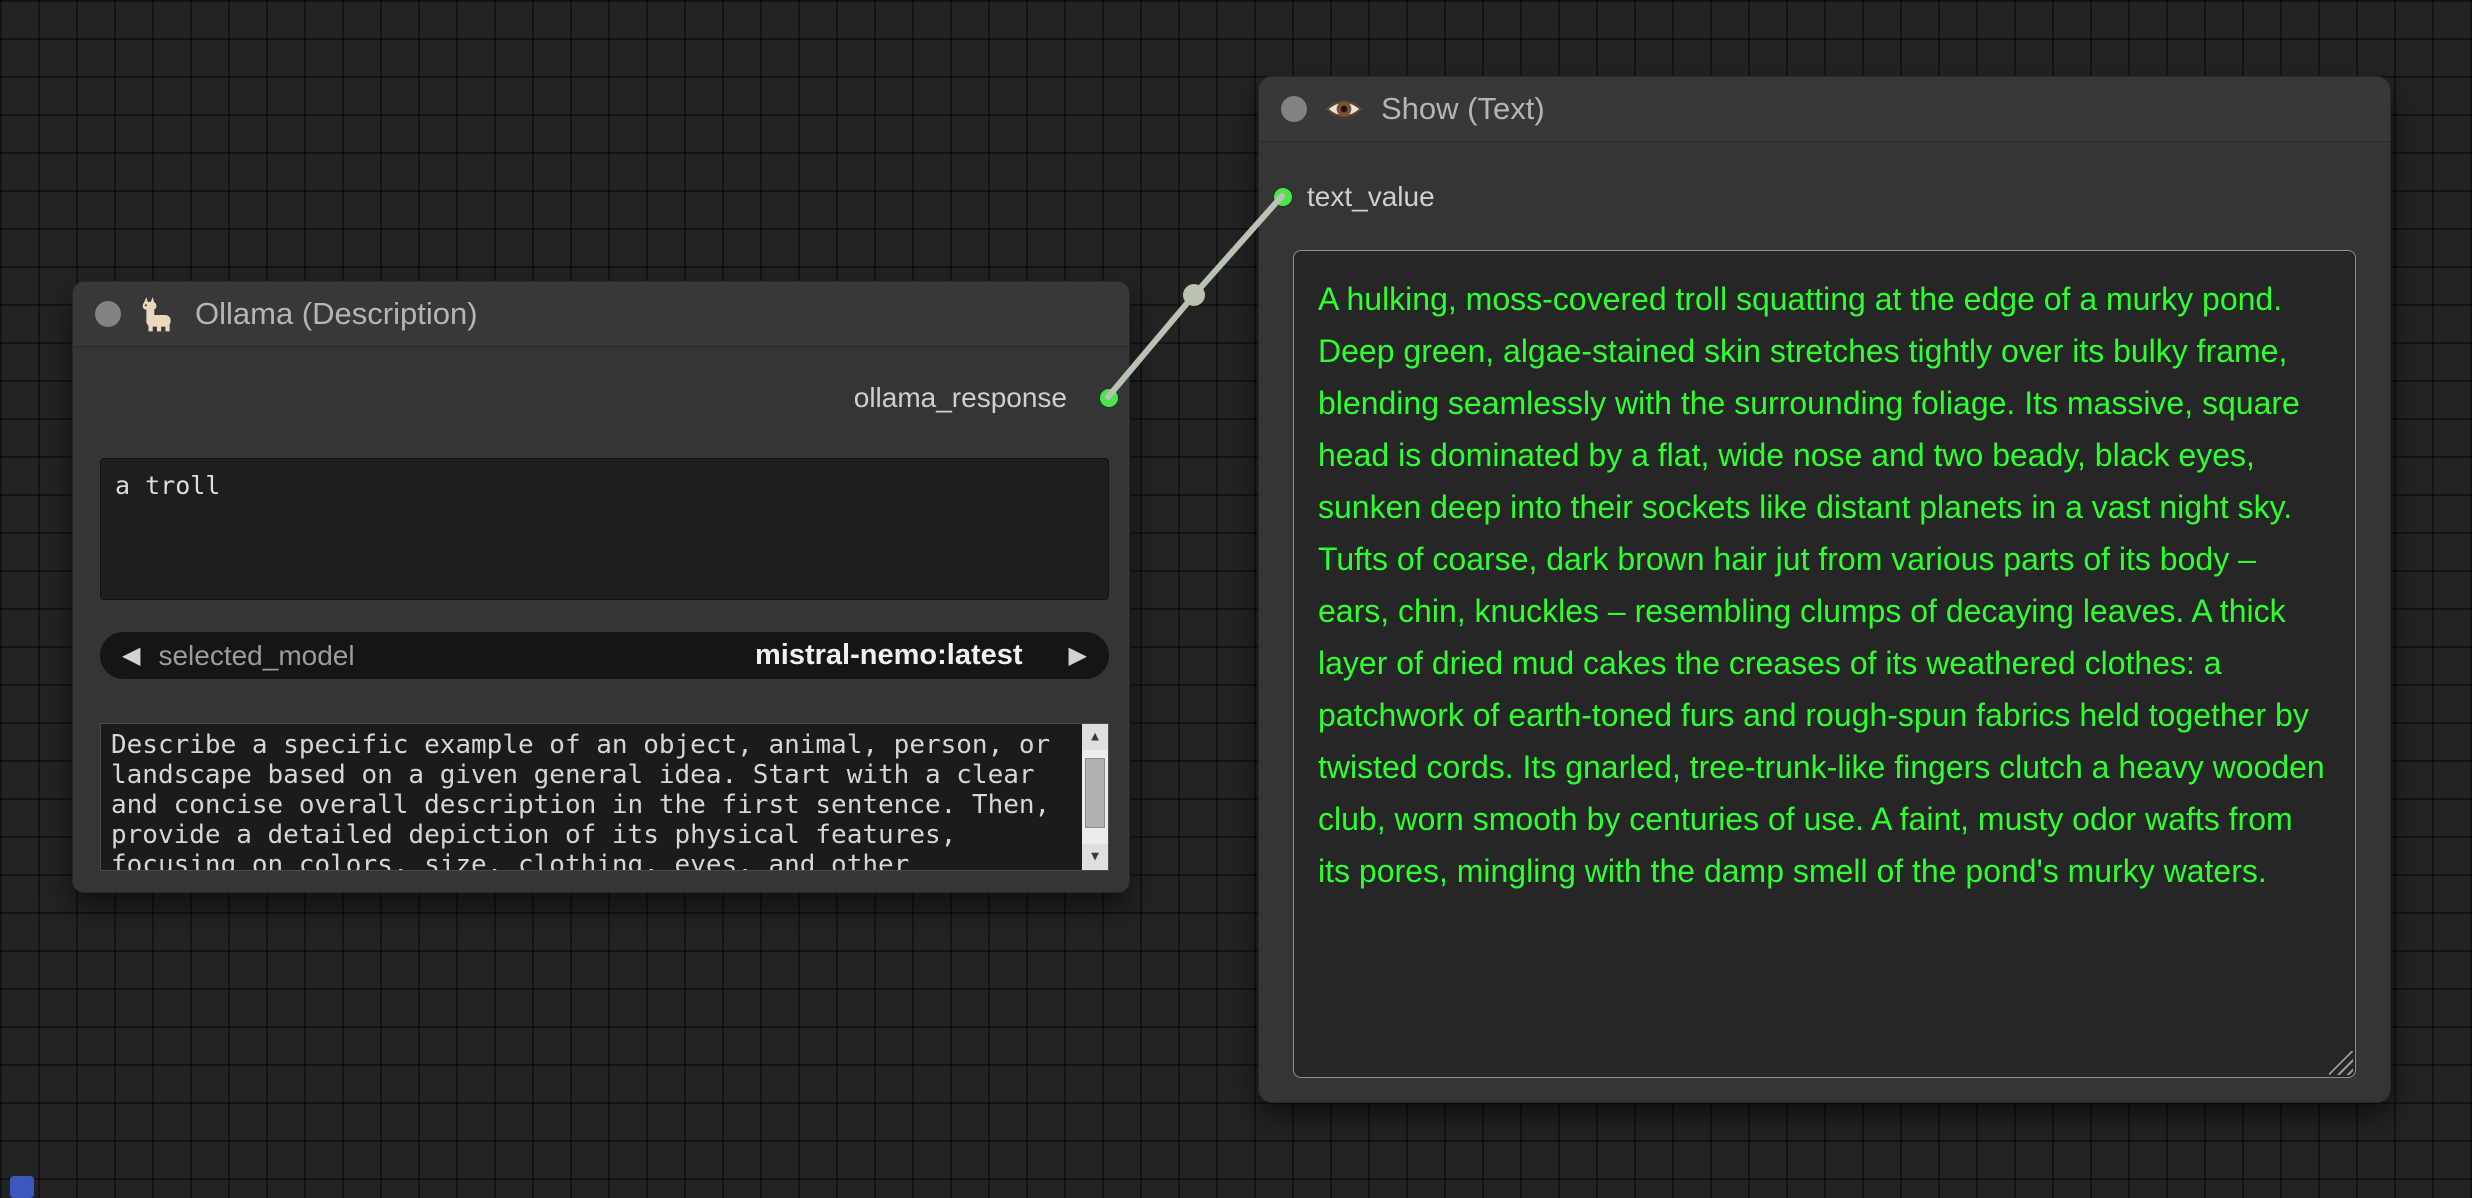 The width and height of the screenshot is (2472, 1198). Describe the element at coordinates (1463, 108) in the screenshot. I see `node-title: Show (Text)` at that location.